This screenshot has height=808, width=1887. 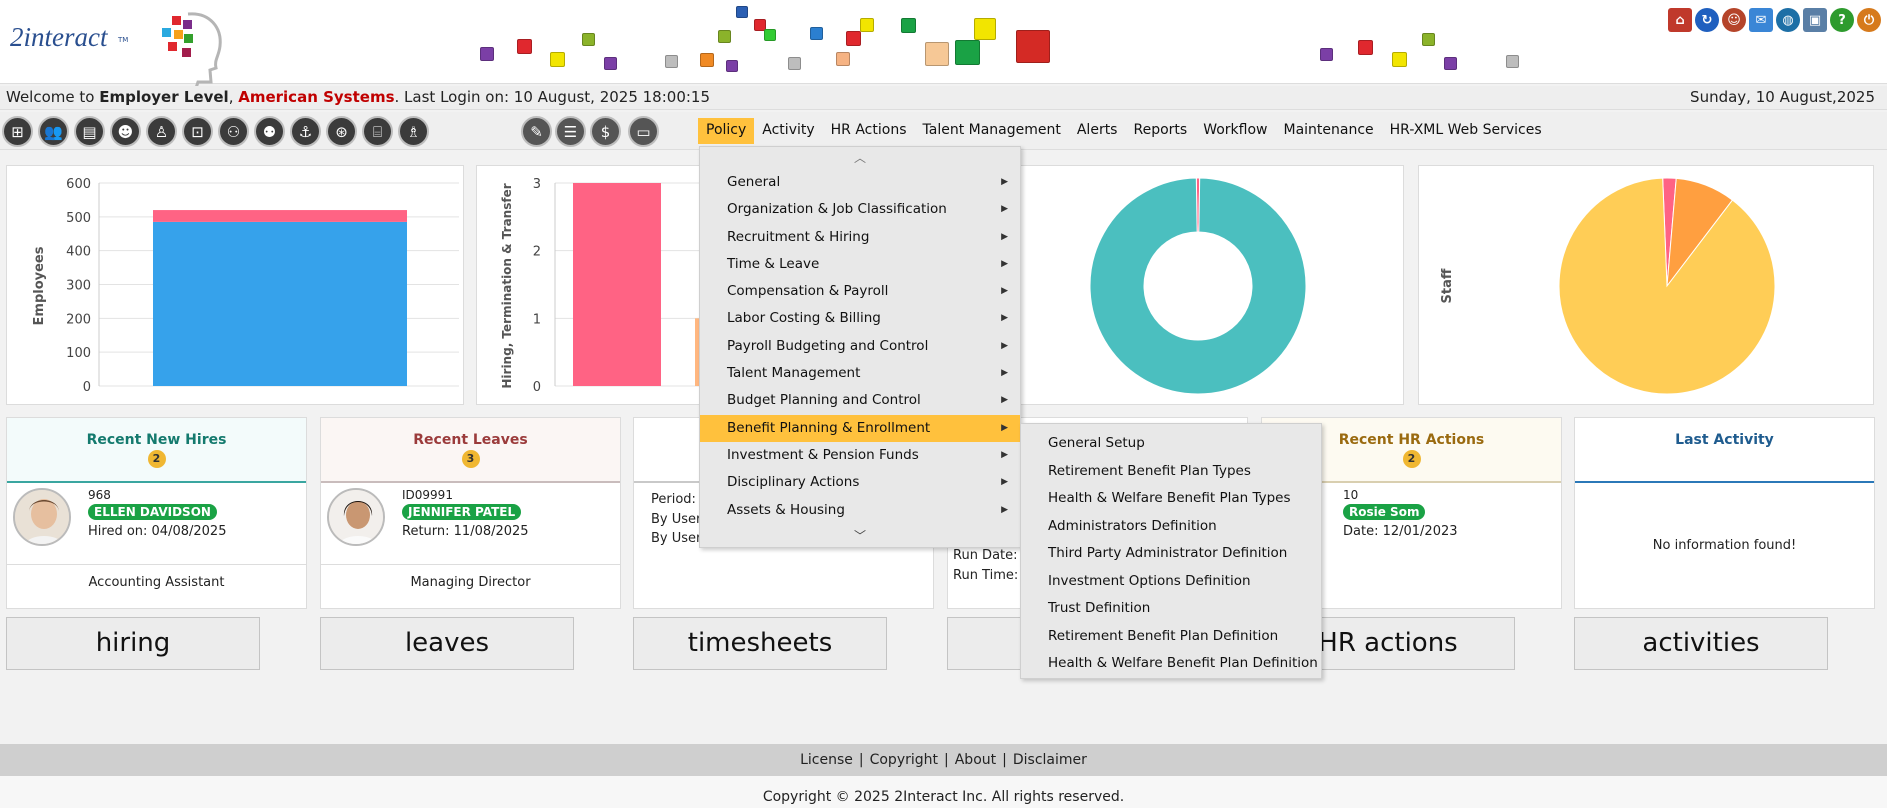 What do you see at coordinates (78, 184) in the screenshot?
I see `y-tick-label: 600` at bounding box center [78, 184].